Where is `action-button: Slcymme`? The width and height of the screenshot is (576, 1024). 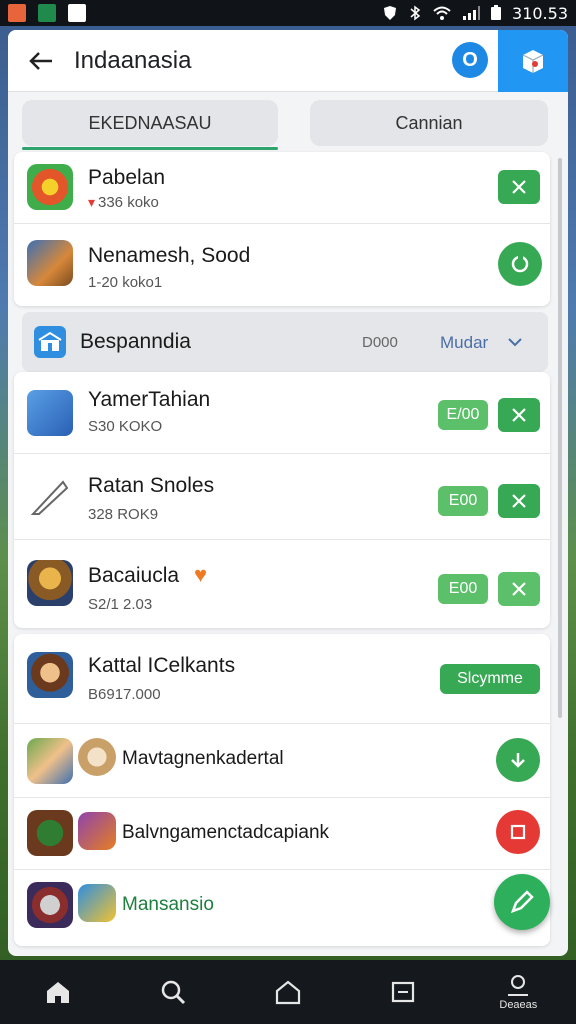
action-button: Slcymme is located at coordinates (490, 679).